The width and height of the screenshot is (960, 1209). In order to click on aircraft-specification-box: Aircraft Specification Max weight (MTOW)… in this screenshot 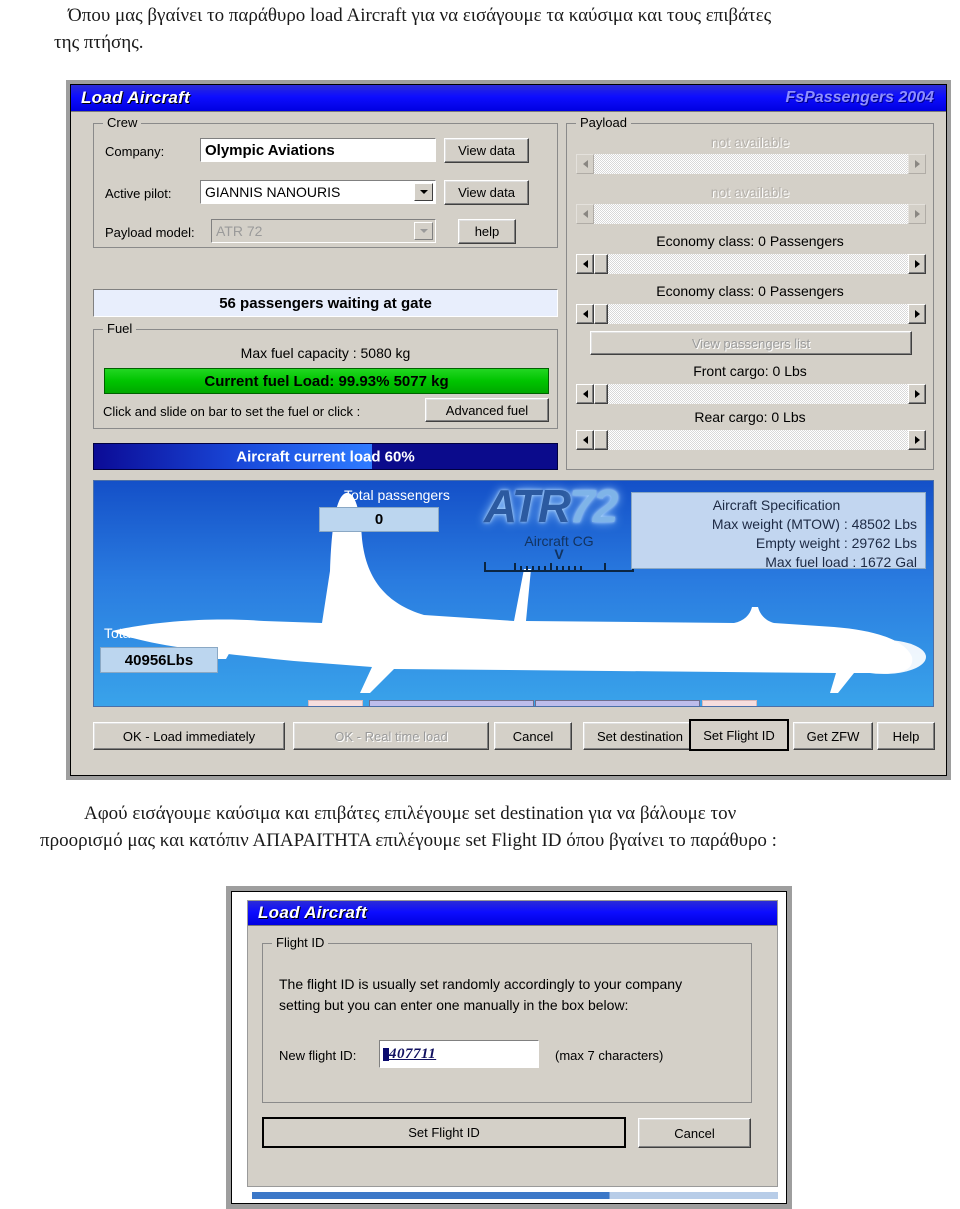, I will do `click(778, 531)`.